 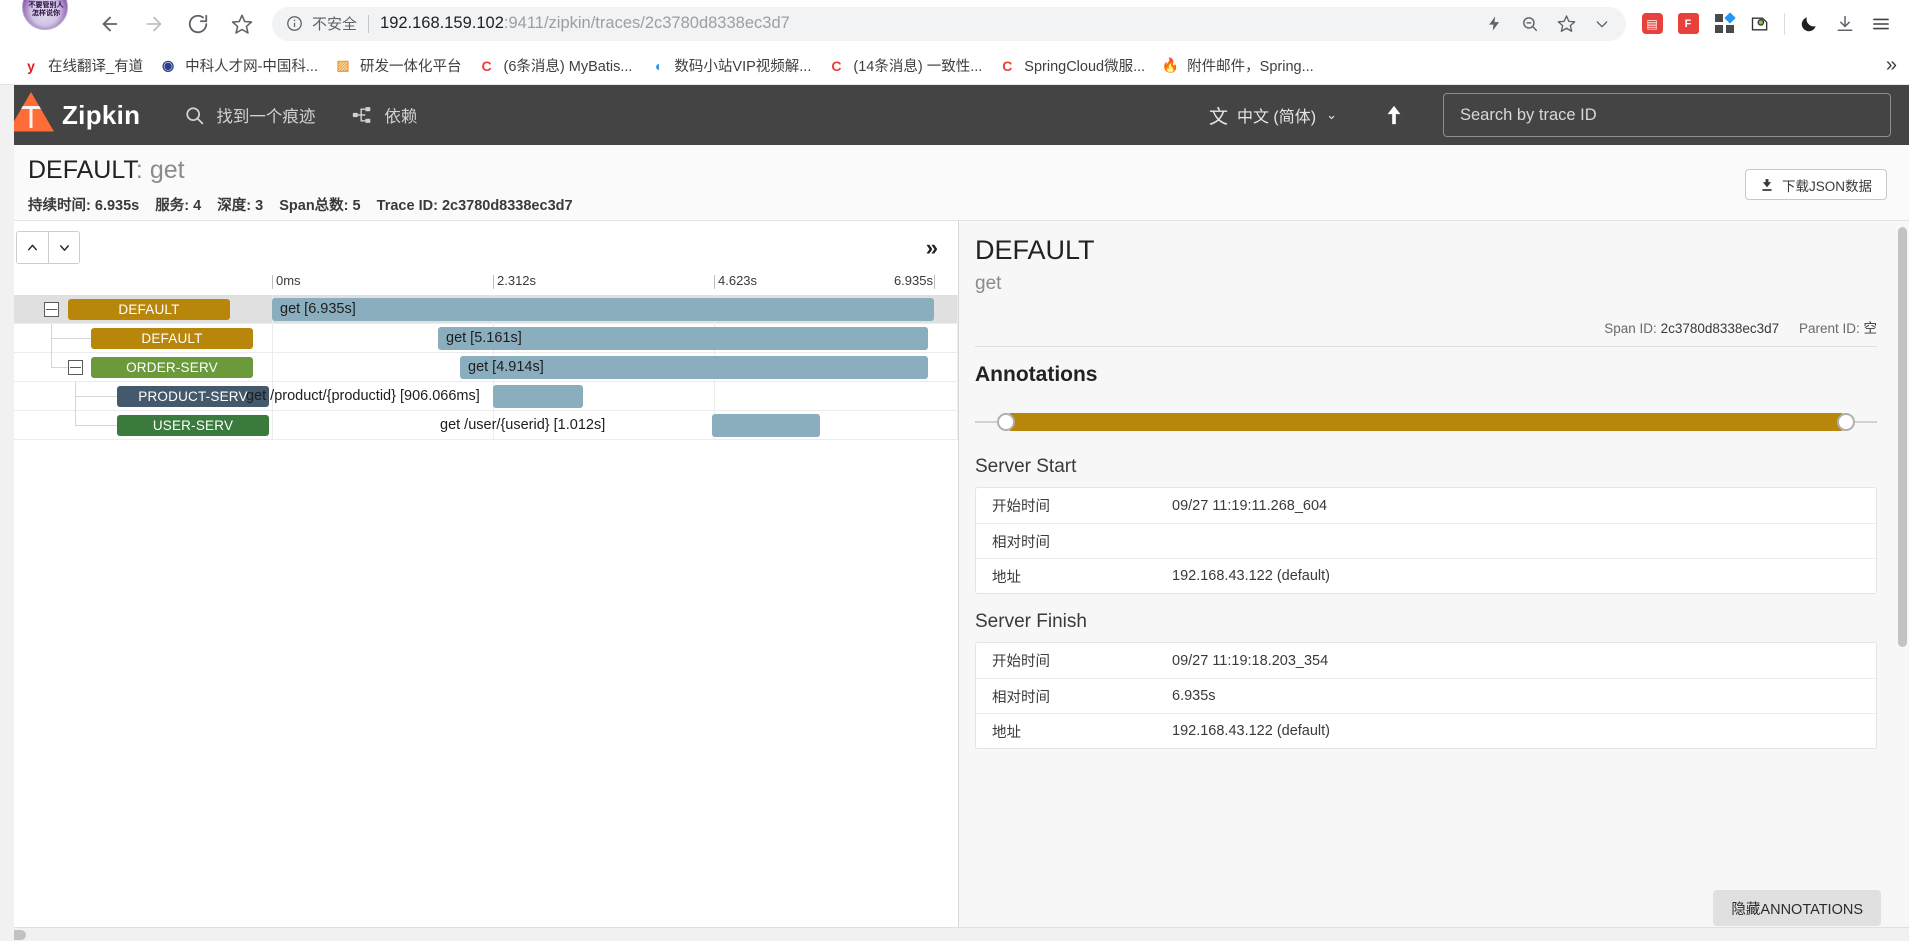 I want to click on row-value: 09/27 11:19:11.268_604, so click(x=1250, y=505).